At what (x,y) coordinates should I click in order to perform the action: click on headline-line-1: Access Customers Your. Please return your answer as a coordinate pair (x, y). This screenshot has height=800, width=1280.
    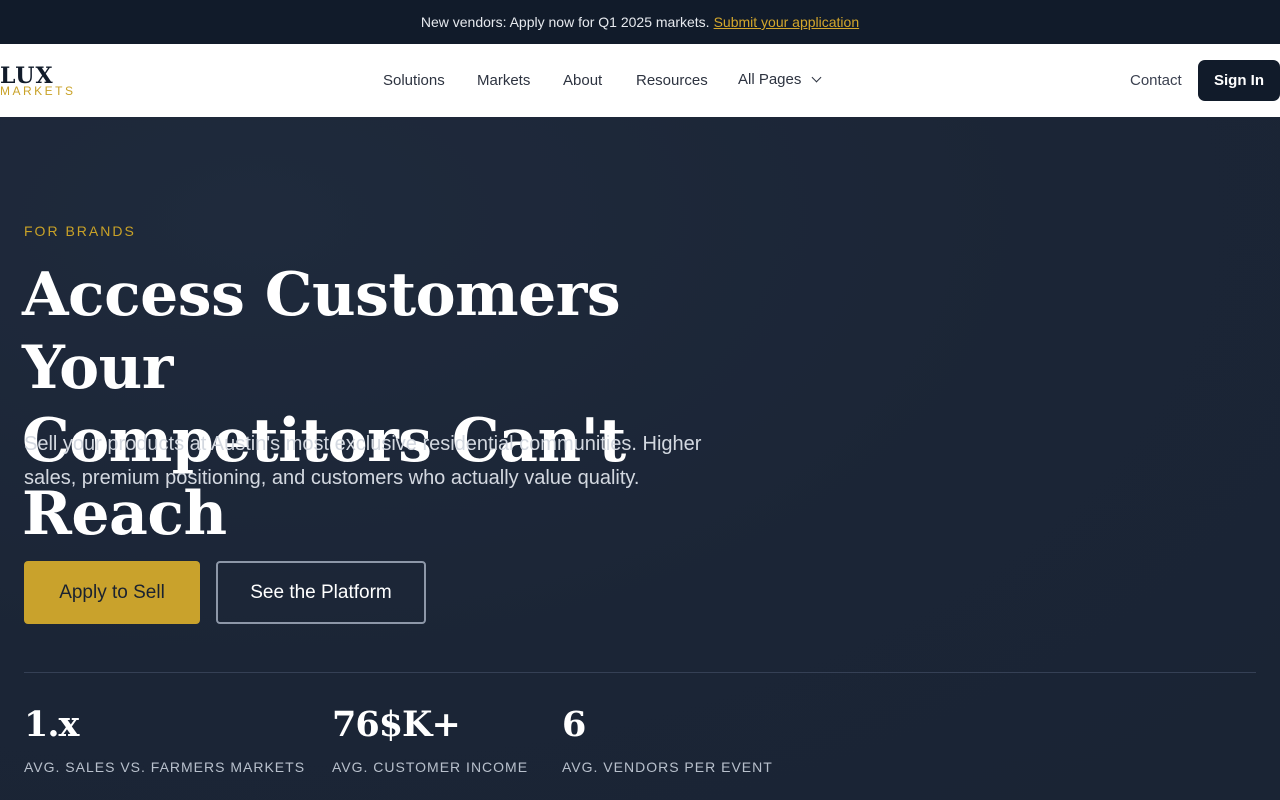
    Looking at the image, I should click on (321, 331).